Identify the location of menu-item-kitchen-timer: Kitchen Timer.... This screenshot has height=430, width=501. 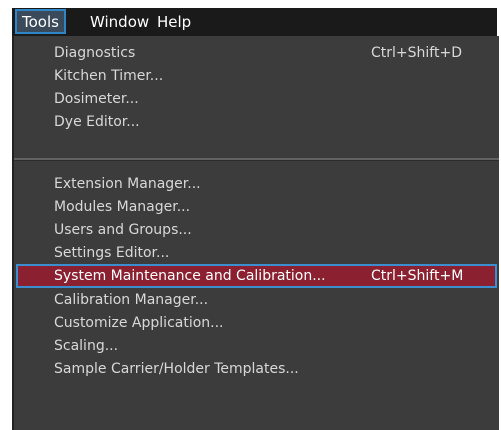
(256, 76).